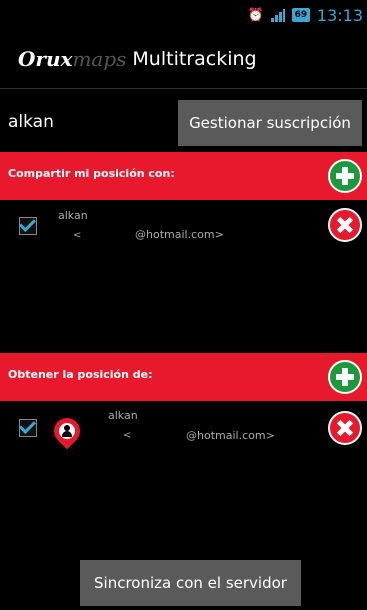 The height and width of the screenshot is (610, 367). I want to click on share-item-checkbox, so click(28, 226).